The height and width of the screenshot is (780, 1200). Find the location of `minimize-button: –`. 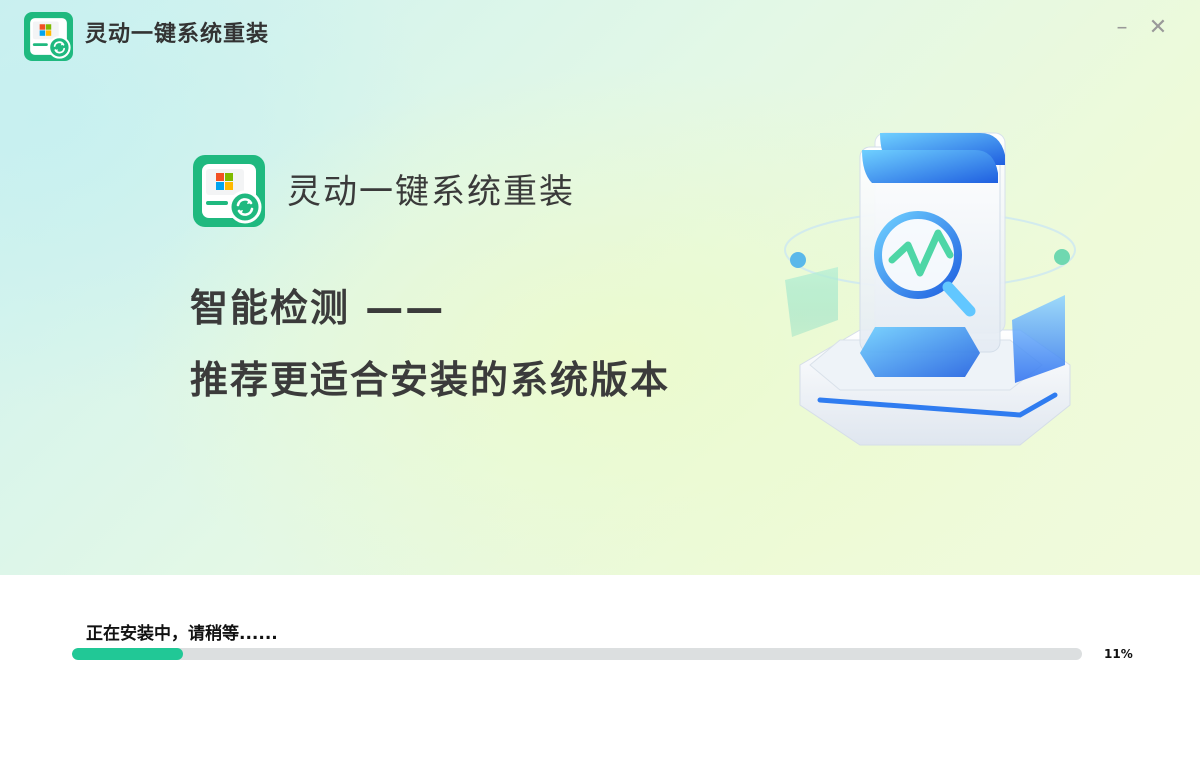

minimize-button: – is located at coordinates (1122, 28).